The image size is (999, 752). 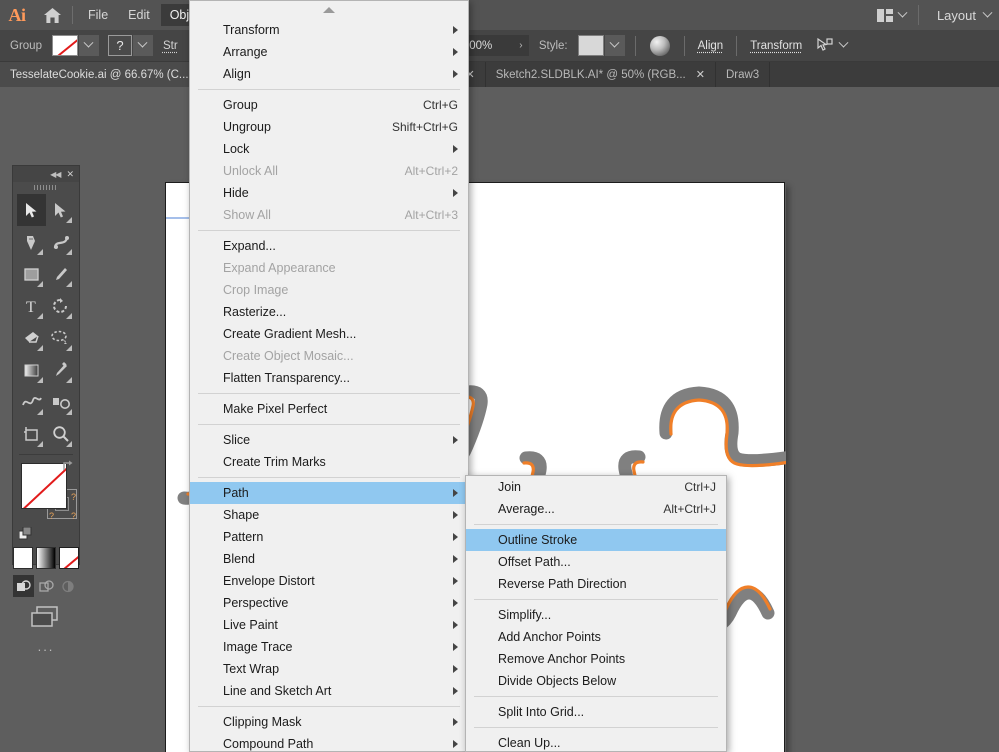 What do you see at coordinates (596, 509) in the screenshot?
I see `menu-item-average: Average... Alt+Ctrl+J` at bounding box center [596, 509].